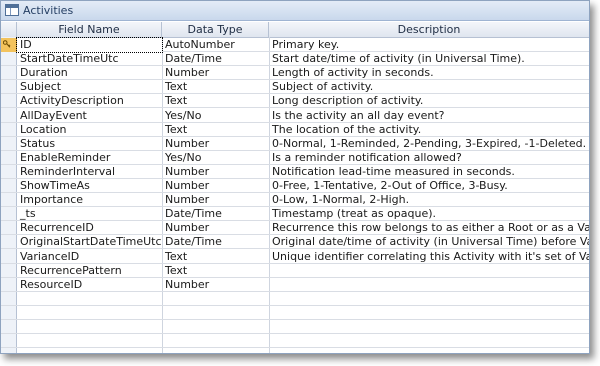 The image size is (600, 366). What do you see at coordinates (89, 45) in the screenshot?
I see `field-name-cell: ID` at bounding box center [89, 45].